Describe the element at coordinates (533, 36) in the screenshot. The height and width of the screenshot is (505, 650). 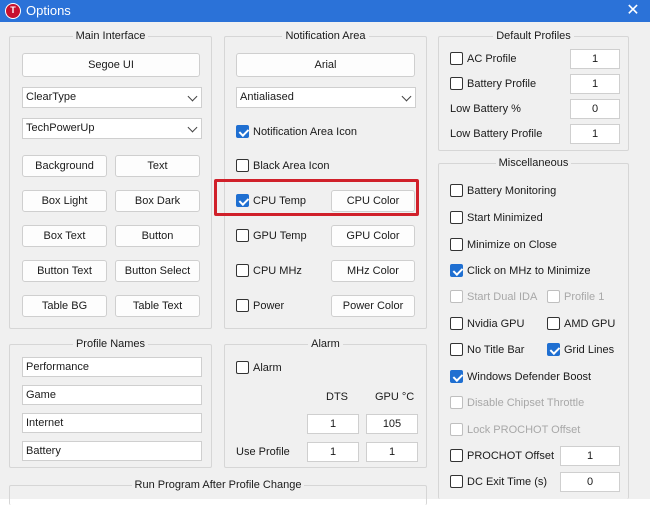
I see `default-profiles-title: Default Profiles` at that location.